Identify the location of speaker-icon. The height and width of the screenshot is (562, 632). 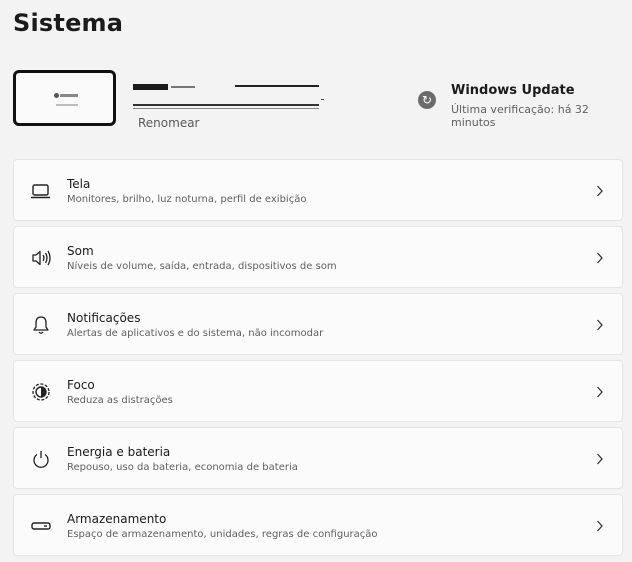
(41, 258).